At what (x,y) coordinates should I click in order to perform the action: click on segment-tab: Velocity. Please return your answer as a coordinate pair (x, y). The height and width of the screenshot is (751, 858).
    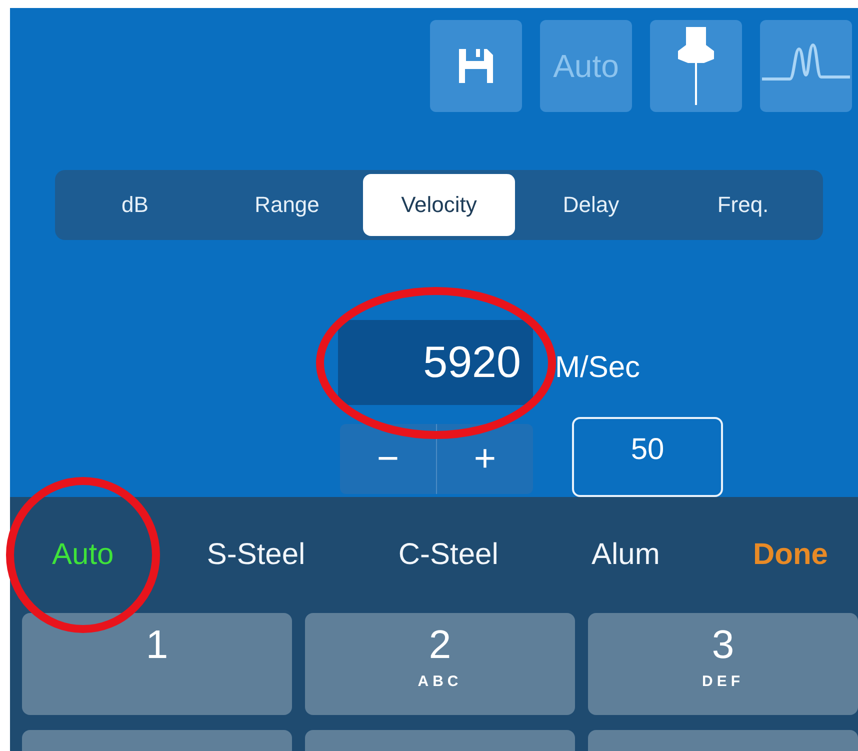
    Looking at the image, I should click on (439, 205).